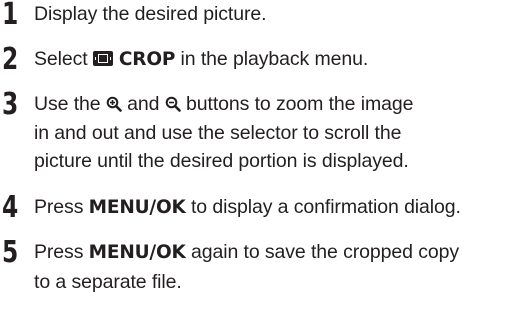 Image resolution: width=531 pixels, height=319 pixels. What do you see at coordinates (61, 207) in the screenshot?
I see `step-4-pre: Press` at bounding box center [61, 207].